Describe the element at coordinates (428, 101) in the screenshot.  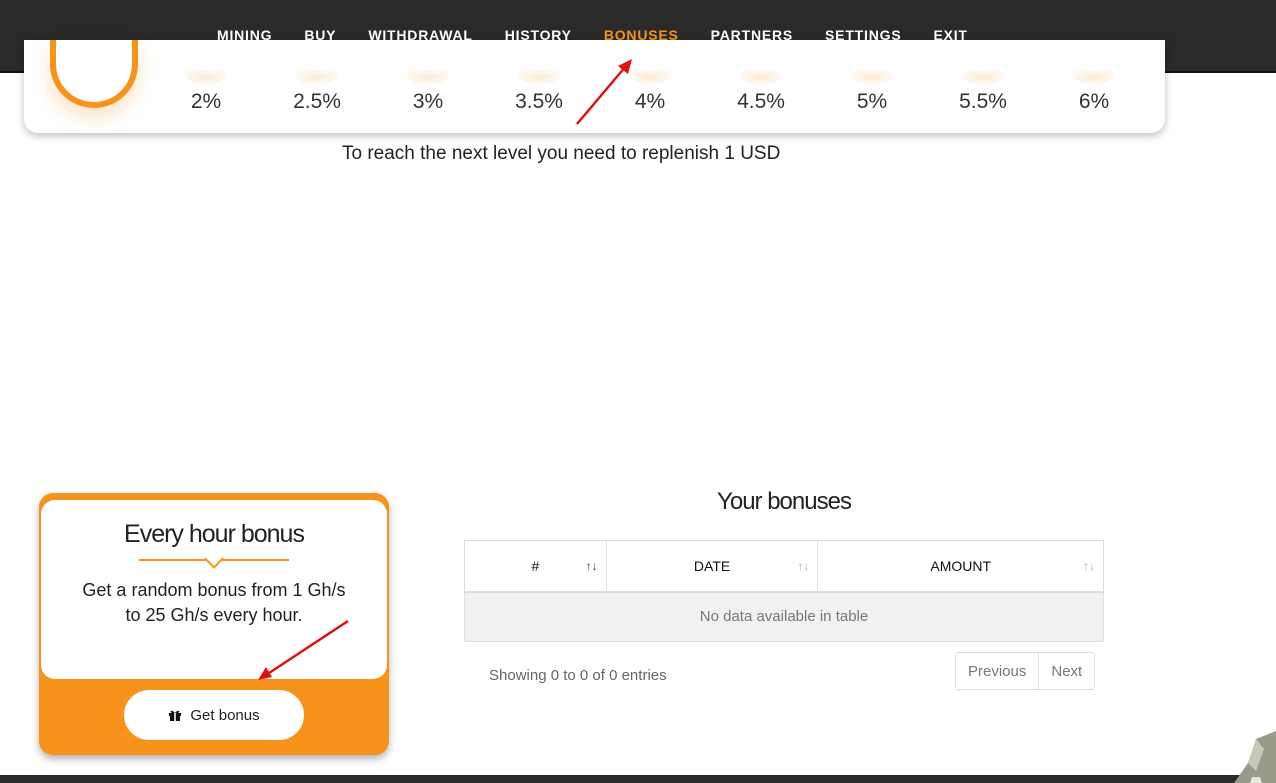
I see `level-percent: 3%` at that location.